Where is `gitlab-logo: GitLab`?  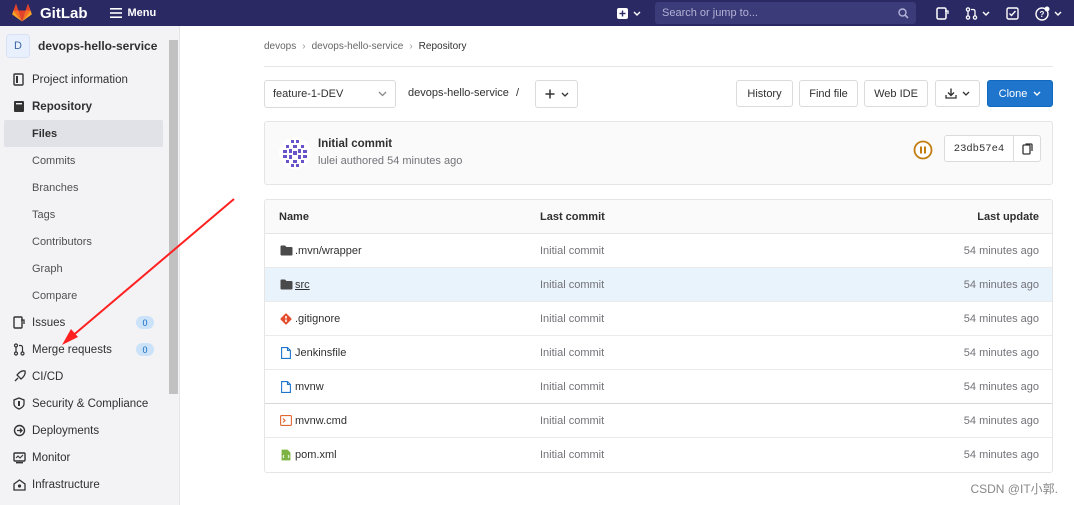 gitlab-logo: GitLab is located at coordinates (50, 13).